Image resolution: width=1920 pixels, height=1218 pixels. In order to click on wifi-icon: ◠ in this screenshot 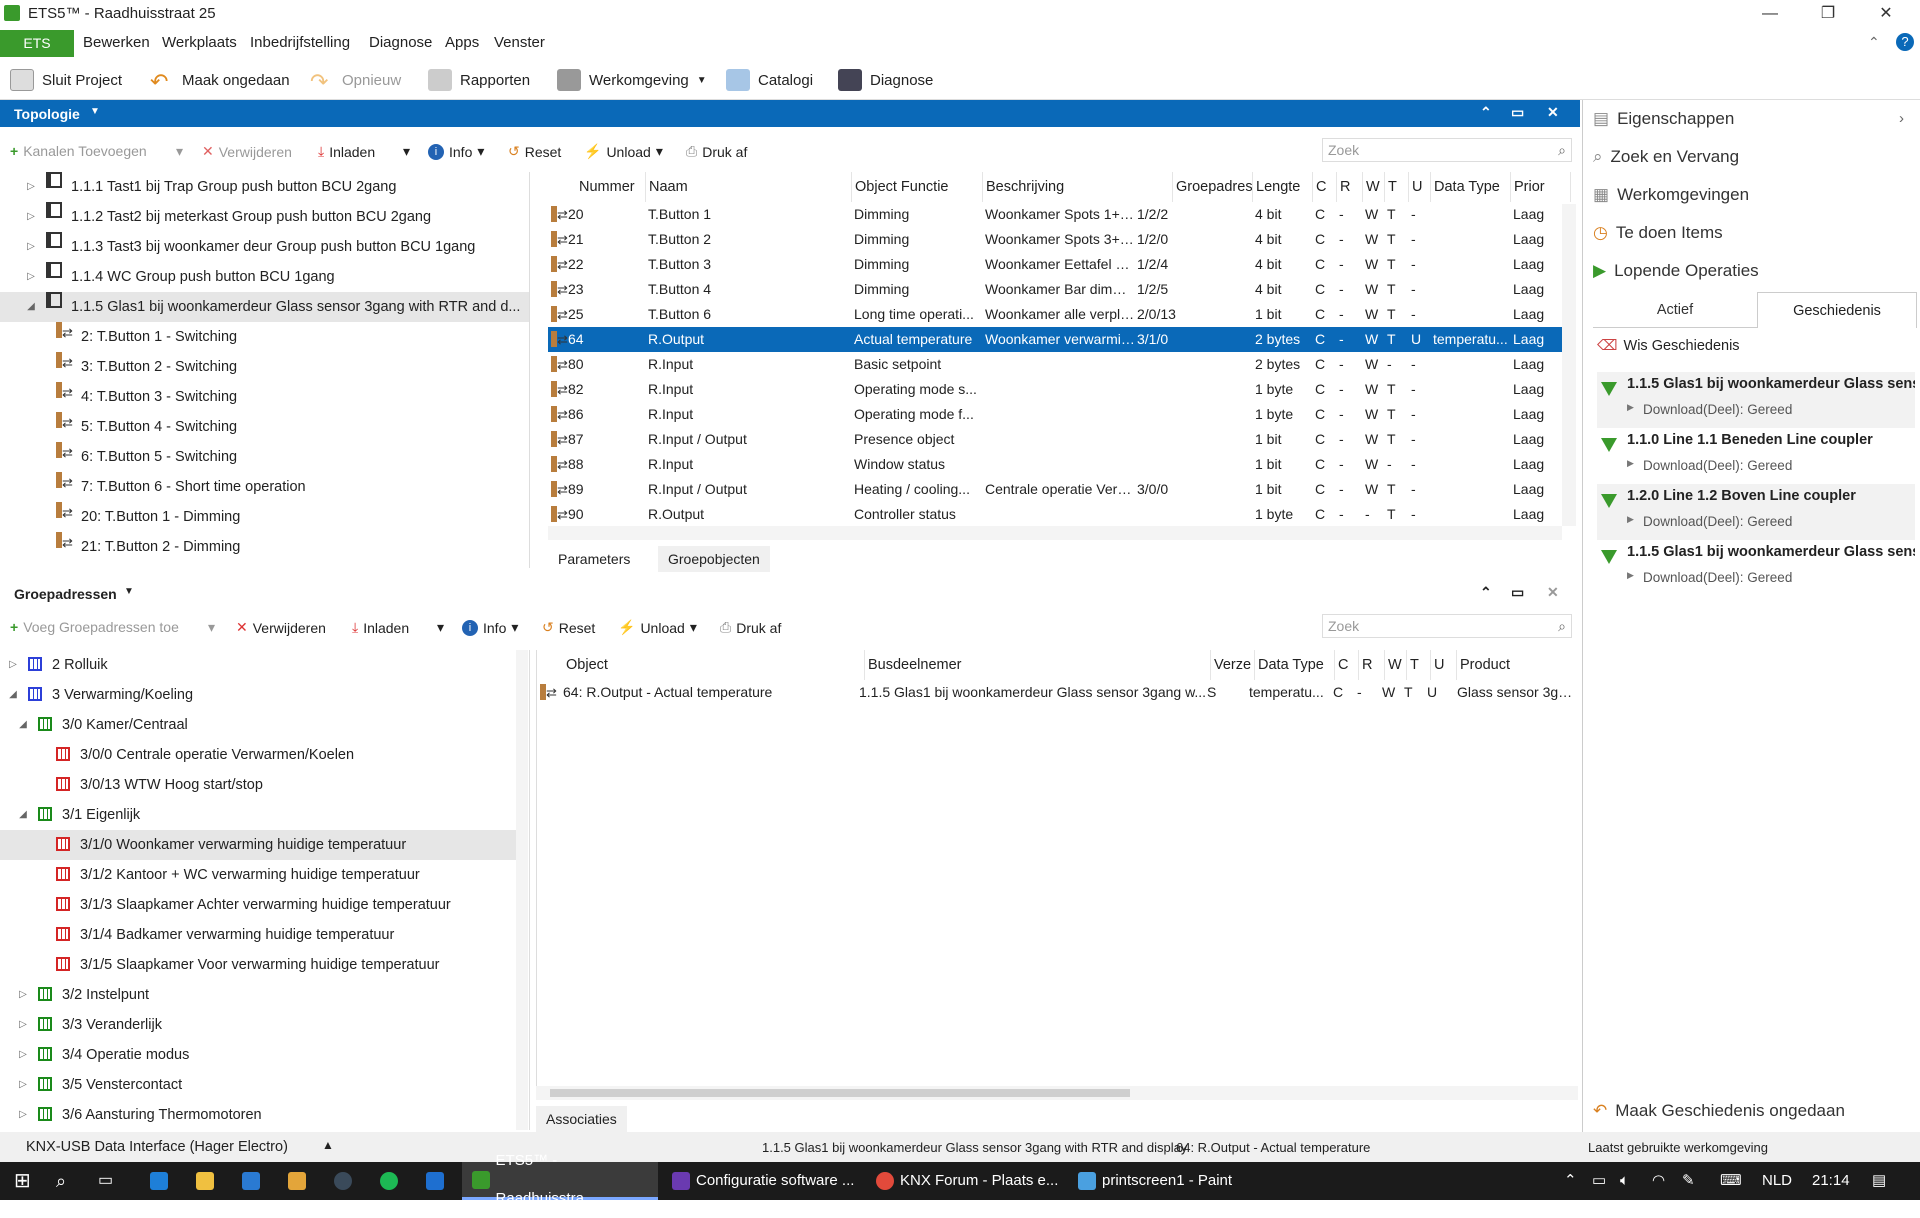, I will do `click(1658, 1181)`.